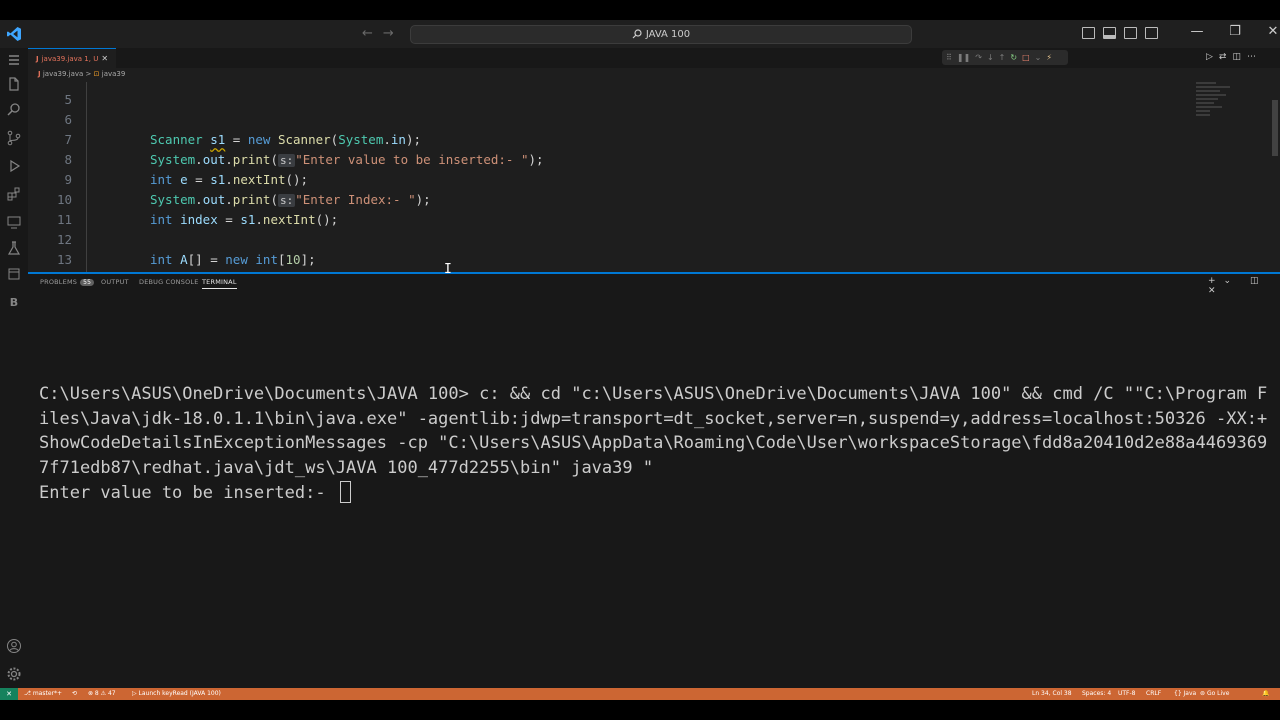 This screenshot has width=1280, height=720. What do you see at coordinates (355, 199) in the screenshot?
I see `token: "Enter Index:- "` at bounding box center [355, 199].